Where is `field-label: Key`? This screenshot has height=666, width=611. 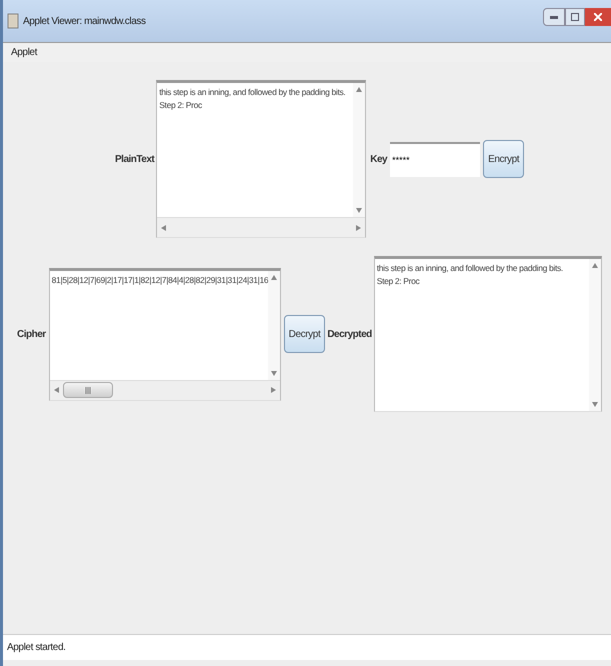
field-label: Key is located at coordinates (379, 159).